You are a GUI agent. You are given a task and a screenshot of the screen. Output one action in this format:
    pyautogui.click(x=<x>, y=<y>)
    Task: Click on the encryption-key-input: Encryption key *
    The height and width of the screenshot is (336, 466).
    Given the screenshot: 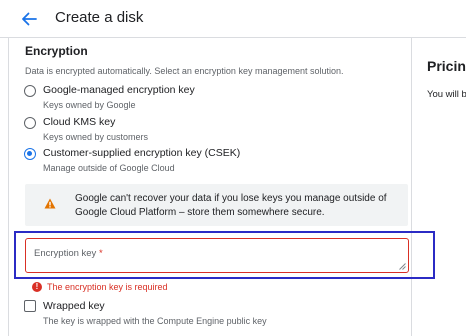 What is the action you would take?
    pyautogui.click(x=217, y=255)
    